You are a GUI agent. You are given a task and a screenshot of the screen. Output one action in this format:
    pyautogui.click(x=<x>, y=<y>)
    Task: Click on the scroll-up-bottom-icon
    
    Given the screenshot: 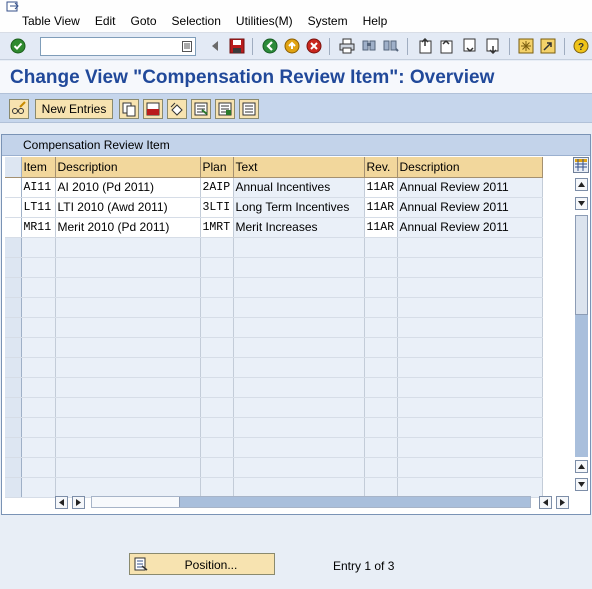 What is the action you would take?
    pyautogui.click(x=581, y=466)
    